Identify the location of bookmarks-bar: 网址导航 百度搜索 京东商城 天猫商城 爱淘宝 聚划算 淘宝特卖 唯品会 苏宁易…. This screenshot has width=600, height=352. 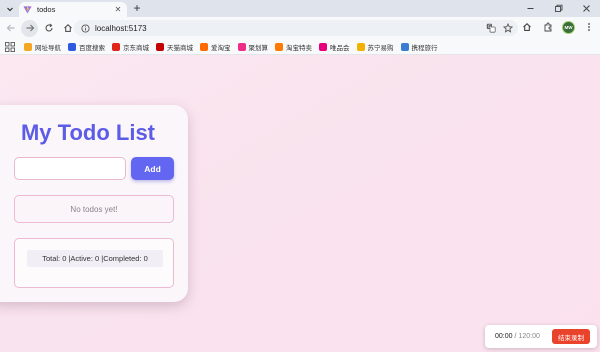
(300, 47).